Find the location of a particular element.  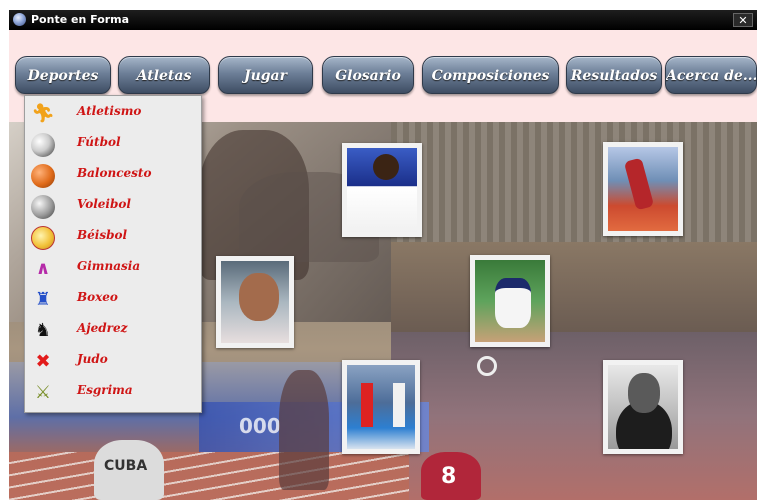

photo-athlete-portrait is located at coordinates (255, 302).